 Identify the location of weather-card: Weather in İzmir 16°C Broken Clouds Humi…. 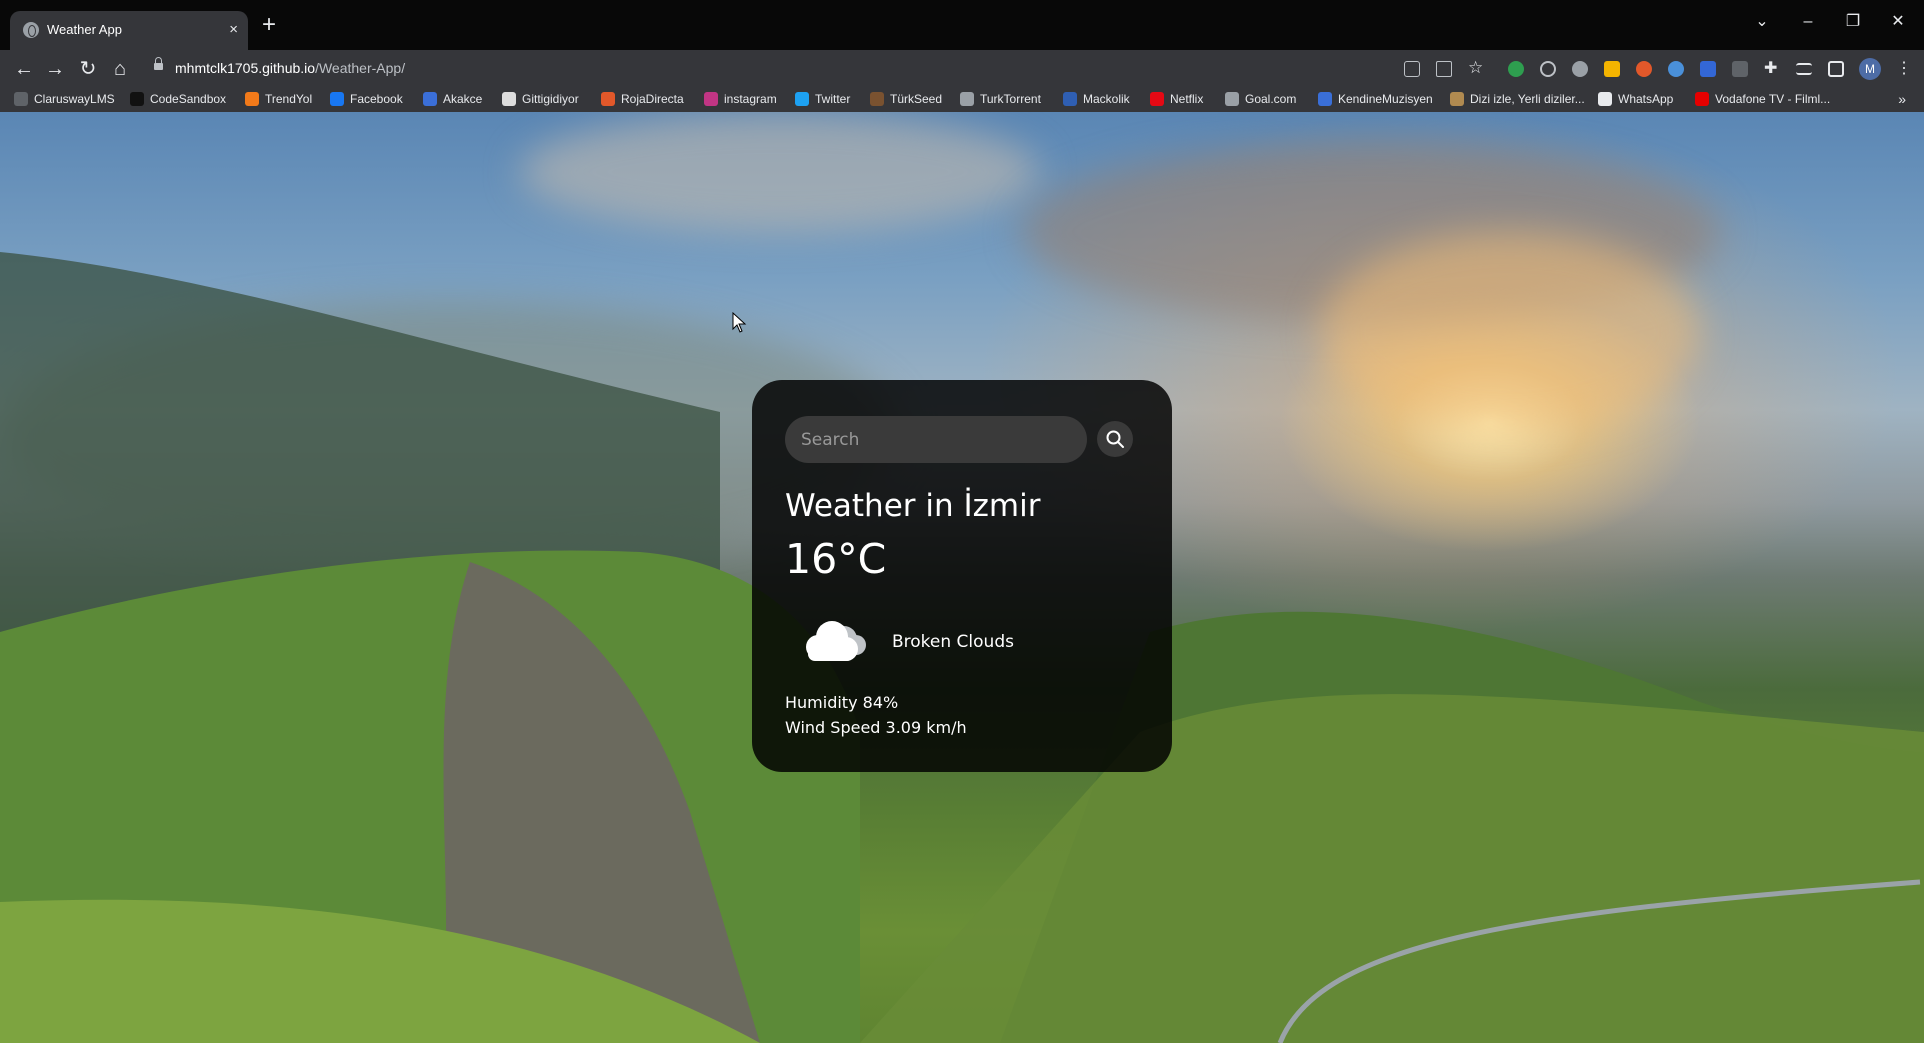
(962, 576).